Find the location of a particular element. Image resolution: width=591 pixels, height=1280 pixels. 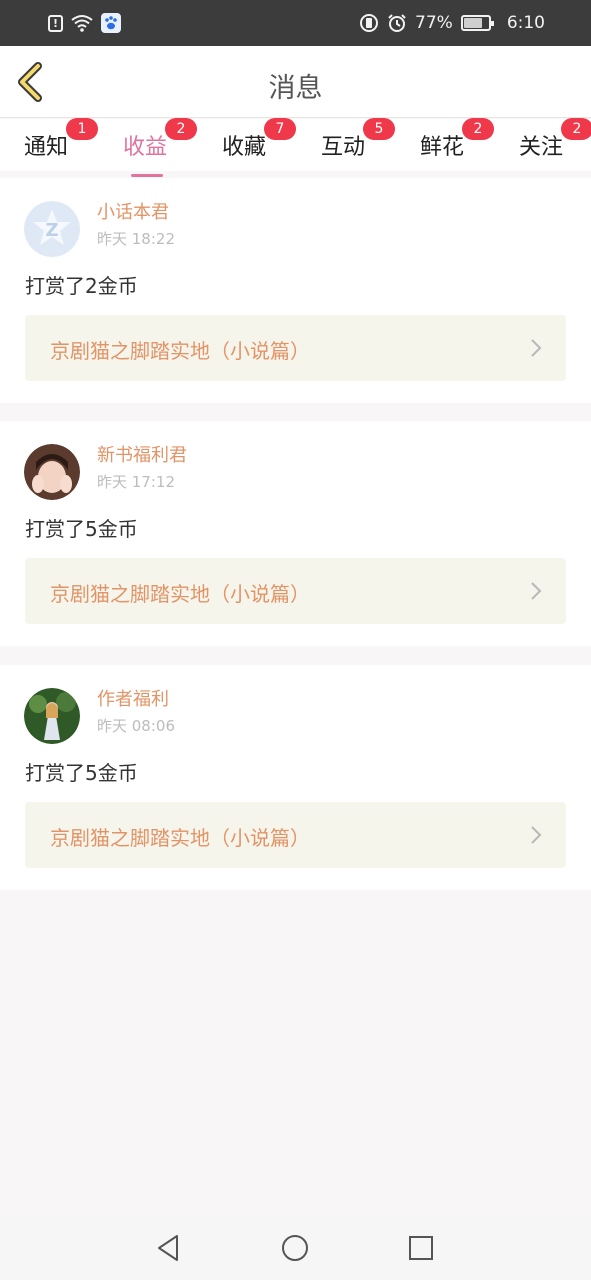

home-circle-icon is located at coordinates (295, 1248).